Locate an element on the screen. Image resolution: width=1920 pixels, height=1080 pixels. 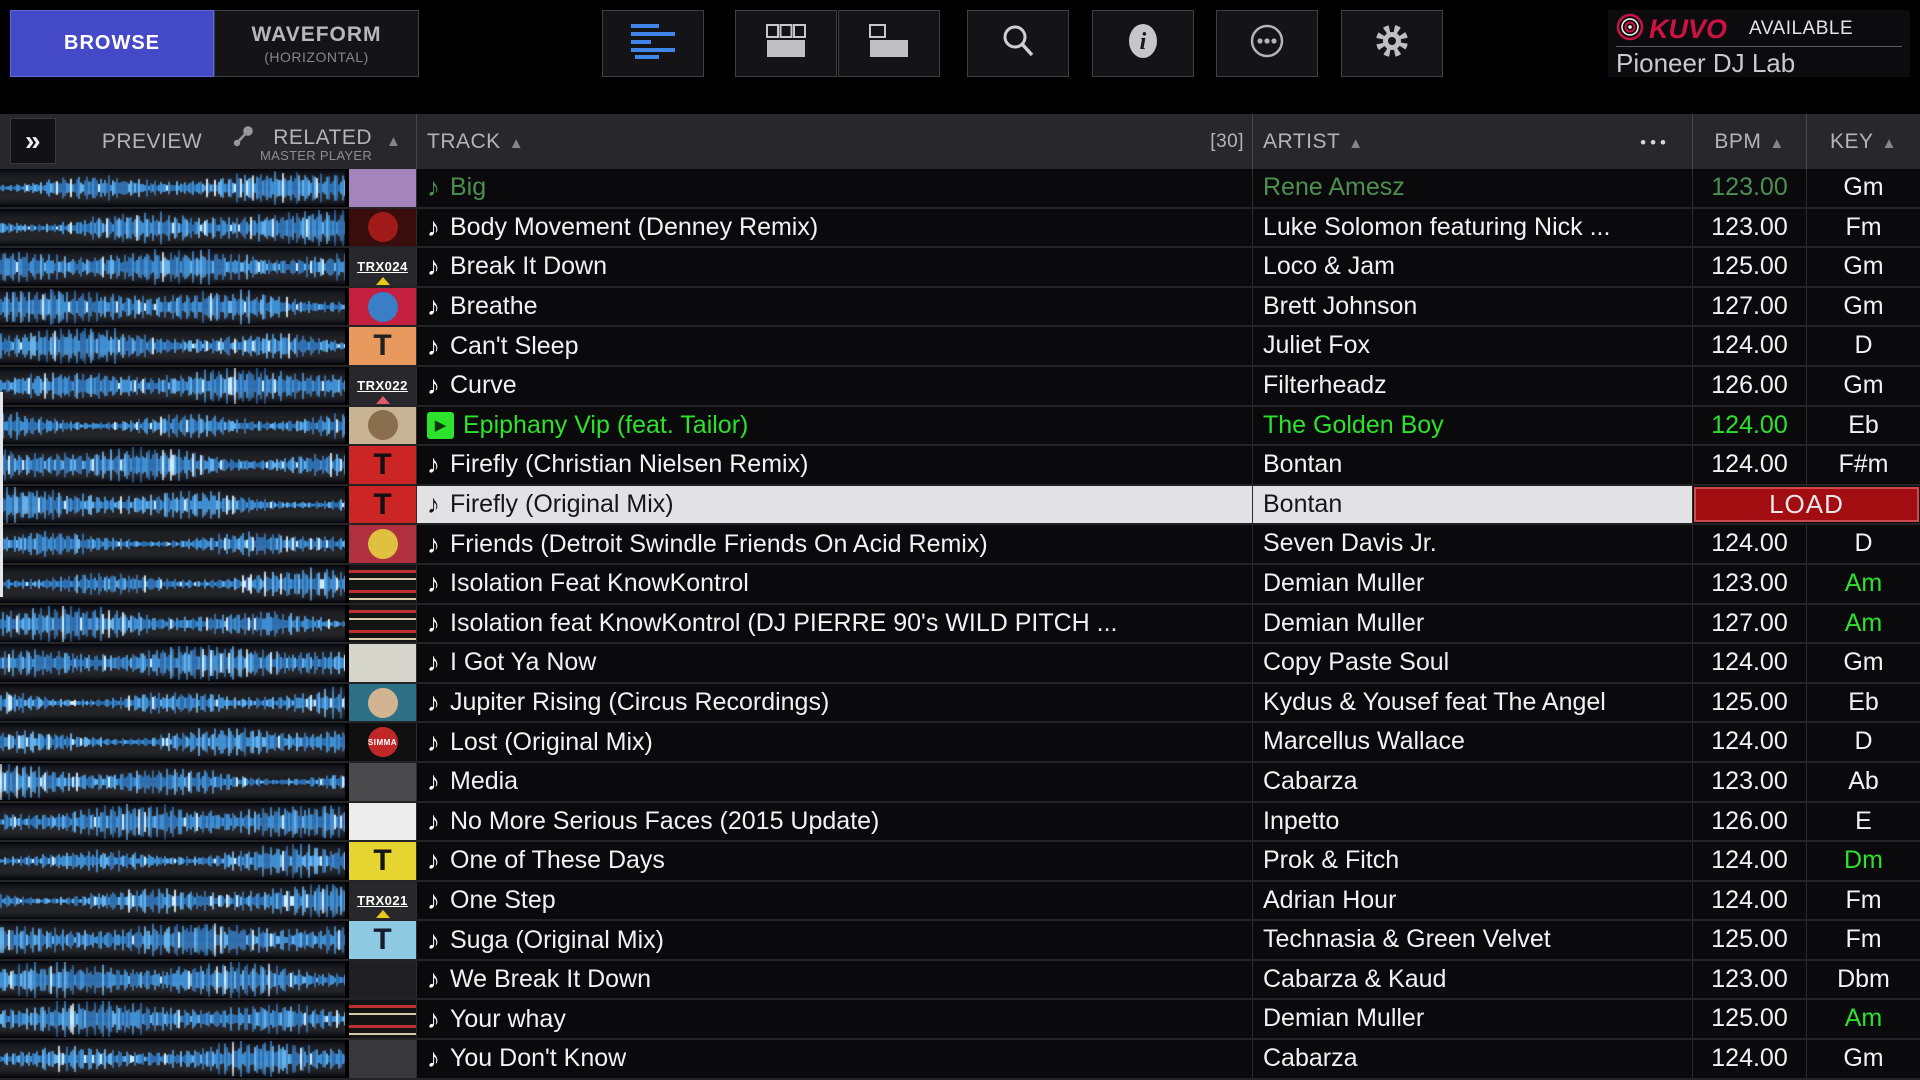
track-cell: ♪ Suga (Original Mix) is located at coordinates (834, 940).